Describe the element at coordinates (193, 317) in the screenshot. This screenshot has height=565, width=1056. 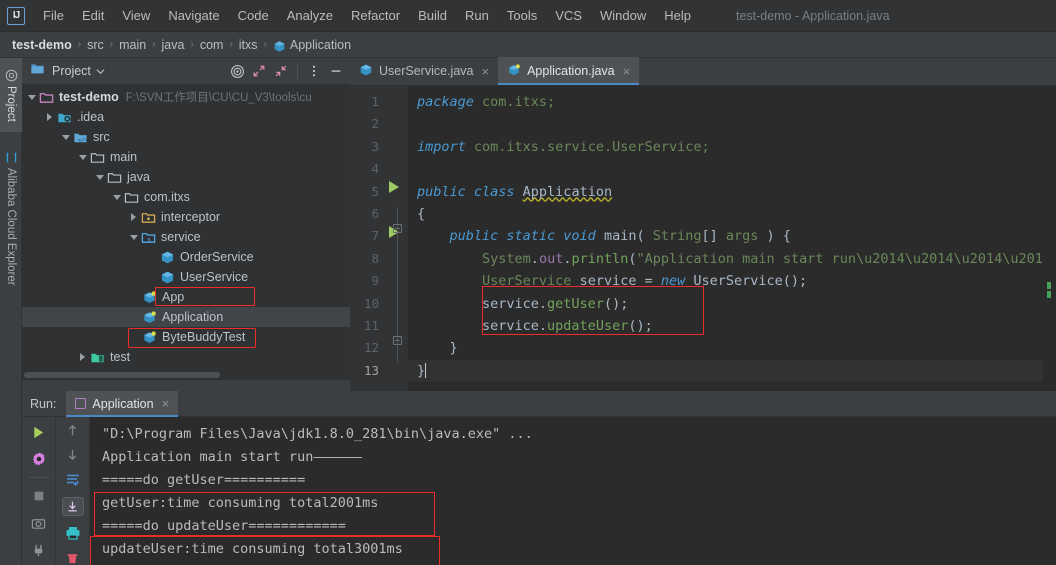
I see `tree-label: Application` at that location.